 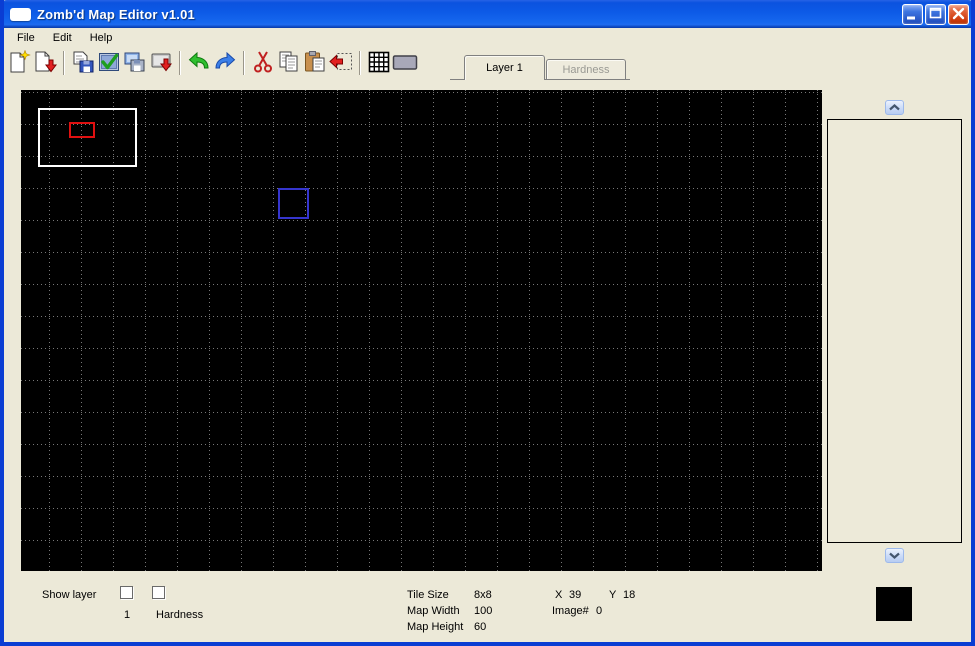 I want to click on save-icon, so click(x=83, y=63).